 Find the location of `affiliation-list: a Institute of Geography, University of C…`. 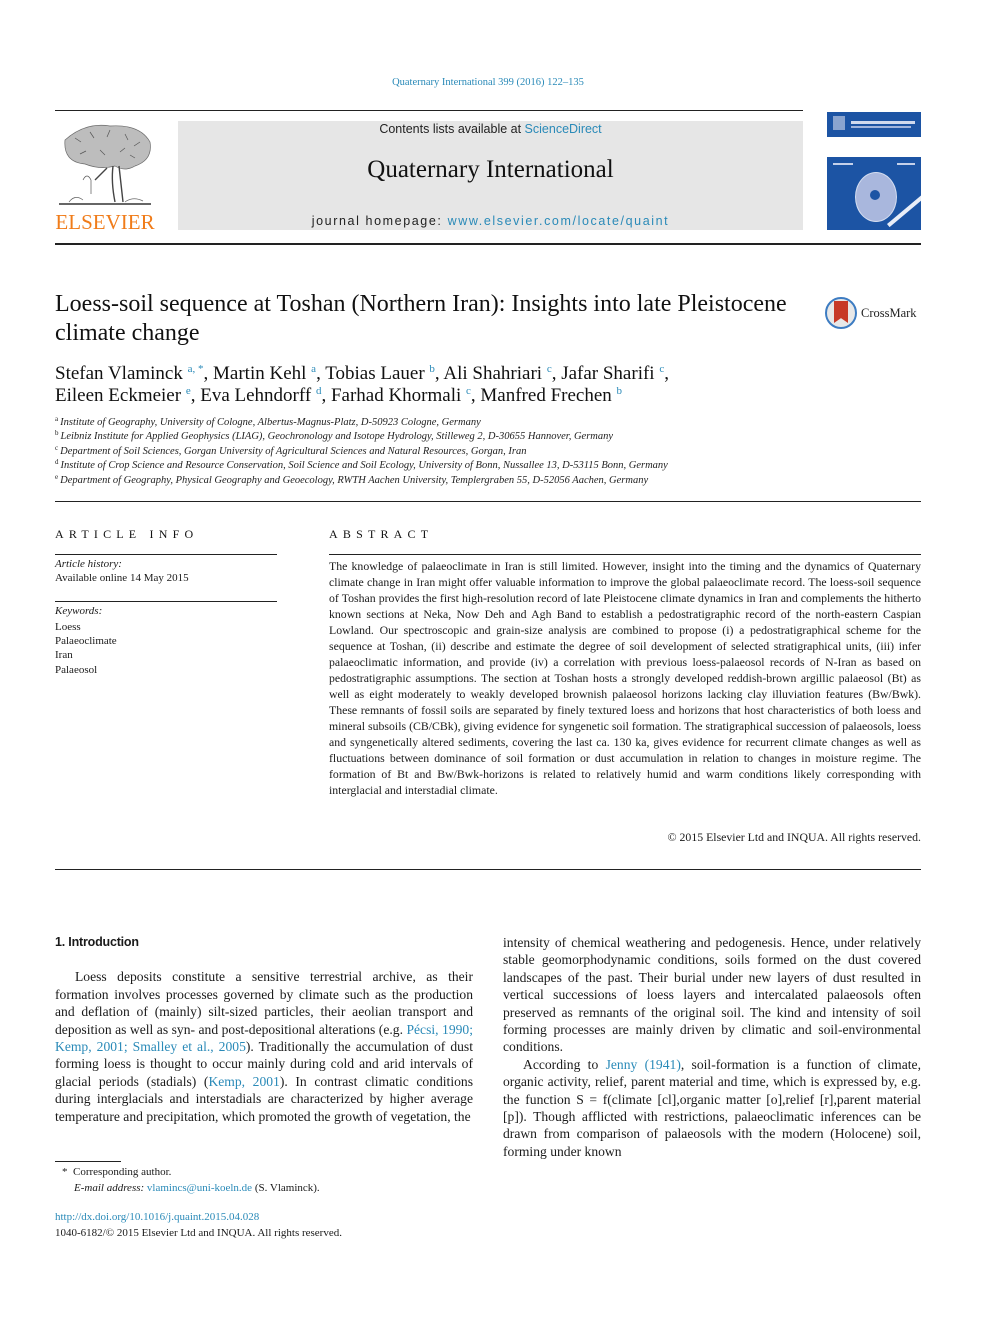

affiliation-list: a Institute of Geography, University of C… is located at coordinates (455, 452).